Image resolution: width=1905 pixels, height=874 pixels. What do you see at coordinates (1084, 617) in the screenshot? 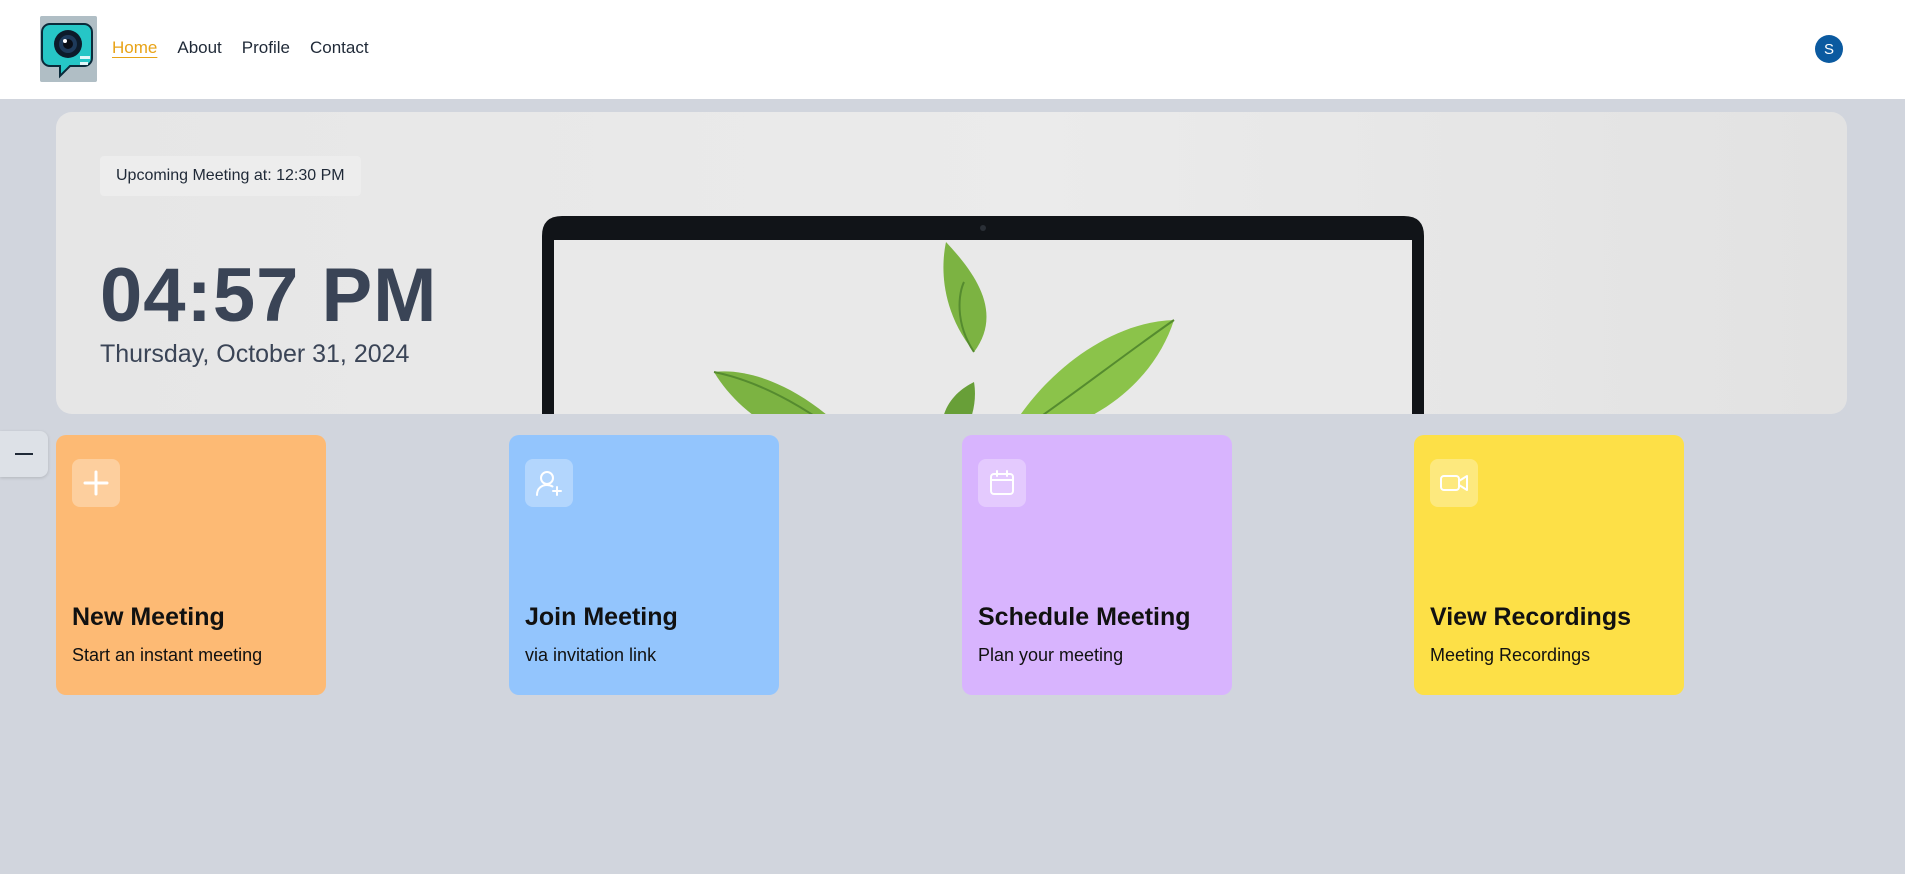
I see `card-title: Schedule Meeting` at bounding box center [1084, 617].